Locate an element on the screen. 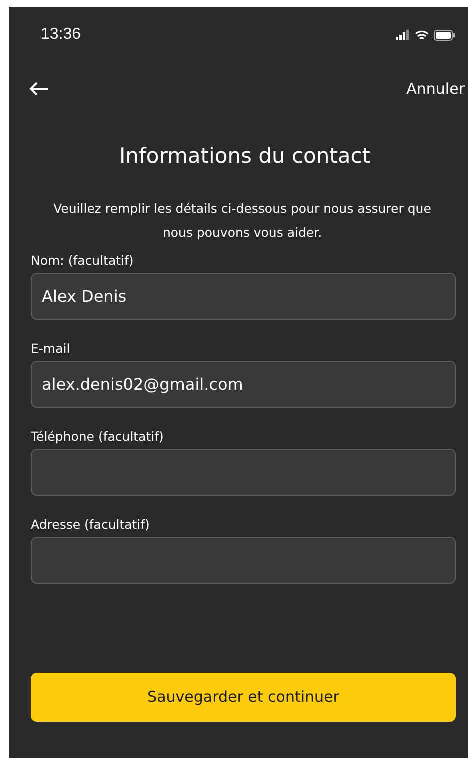 This screenshot has width=468, height=758. field-label: Nom: (facultatif) is located at coordinates (83, 261).